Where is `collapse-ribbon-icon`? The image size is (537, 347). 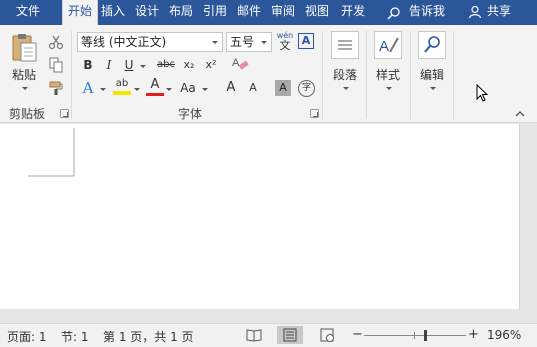
collapse-ribbon-icon is located at coordinates (520, 114).